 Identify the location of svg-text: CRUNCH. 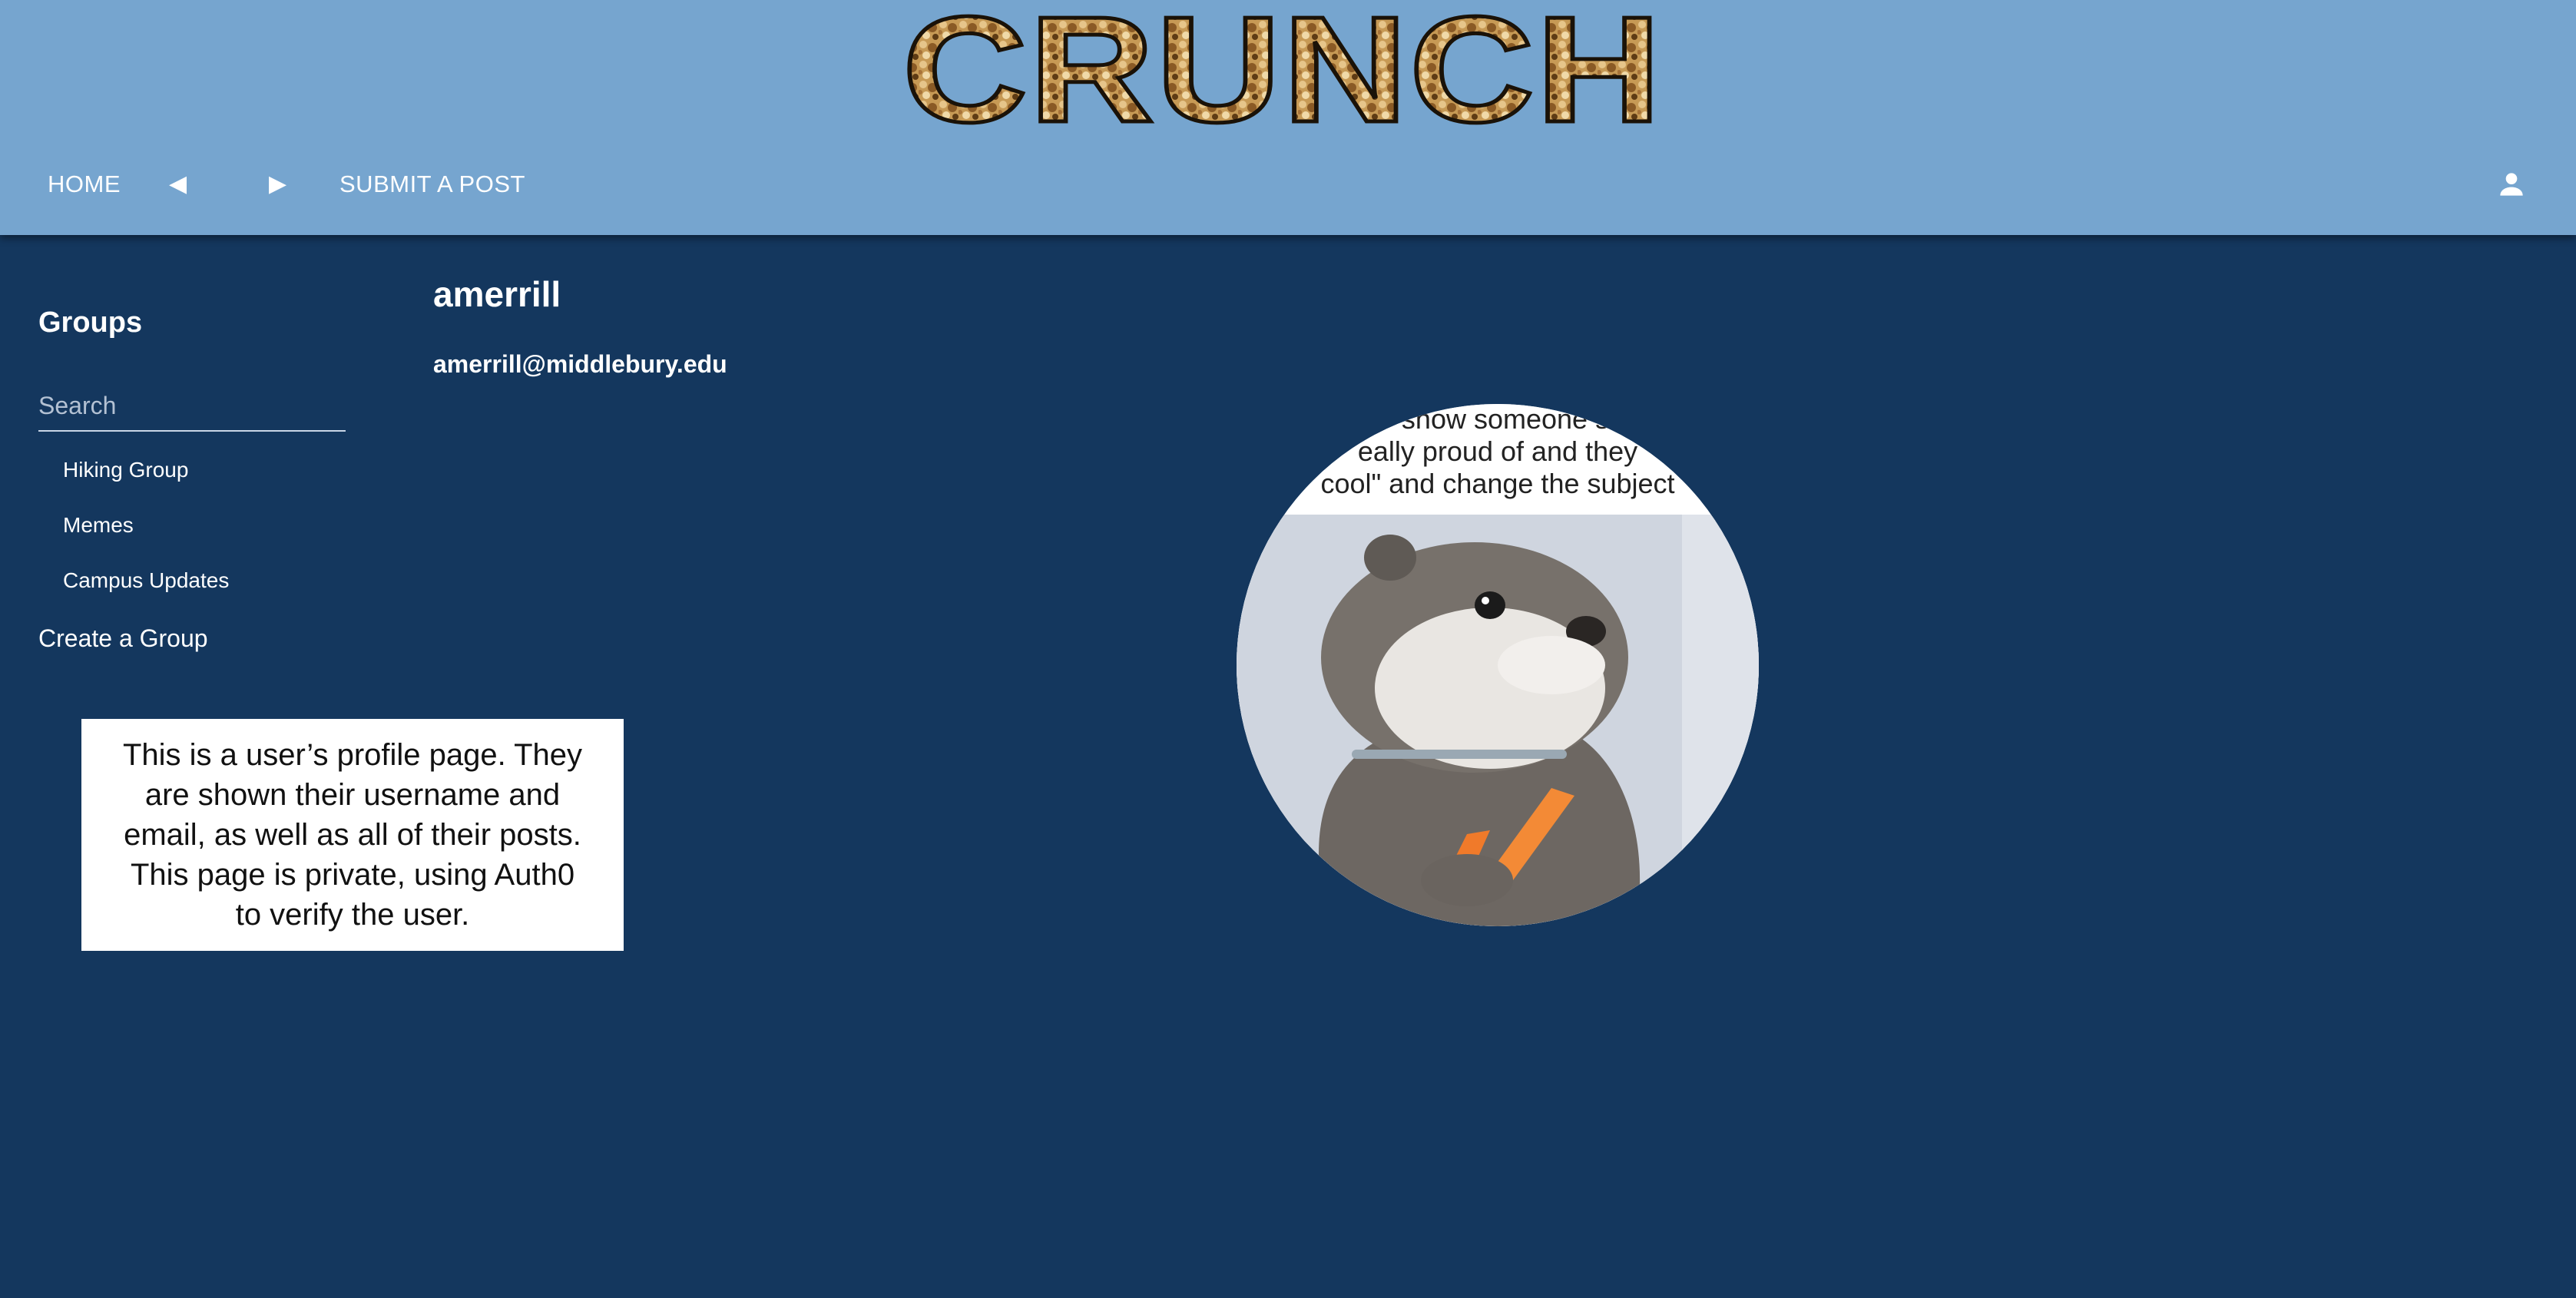
(1282, 66).